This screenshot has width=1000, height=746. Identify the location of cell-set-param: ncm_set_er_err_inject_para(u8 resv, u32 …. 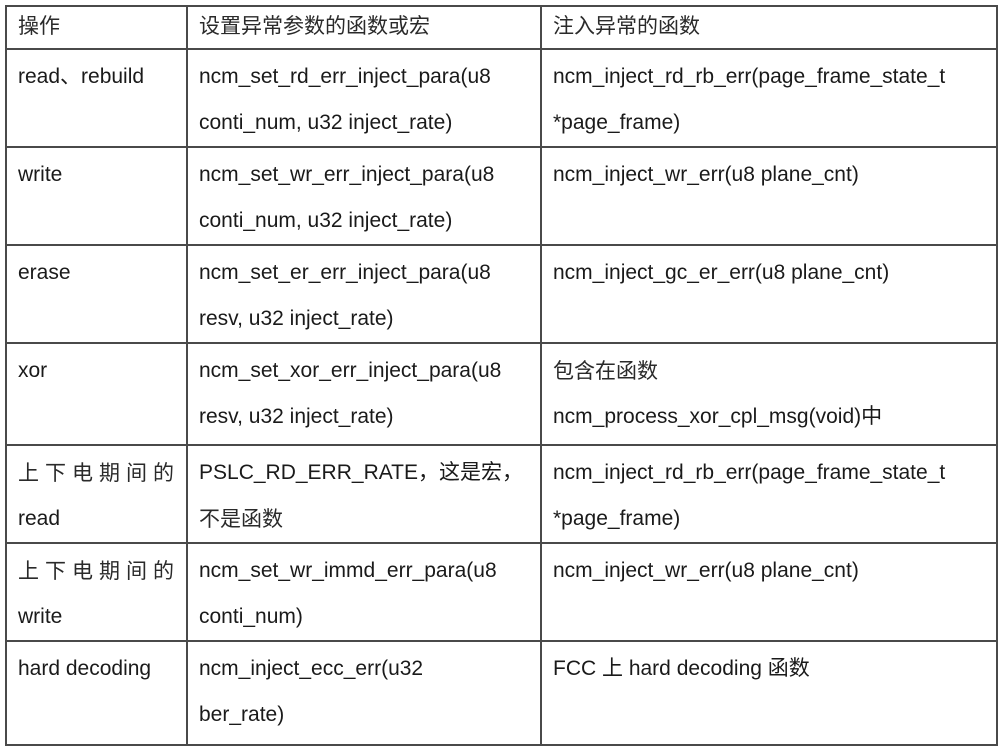
(364, 294).